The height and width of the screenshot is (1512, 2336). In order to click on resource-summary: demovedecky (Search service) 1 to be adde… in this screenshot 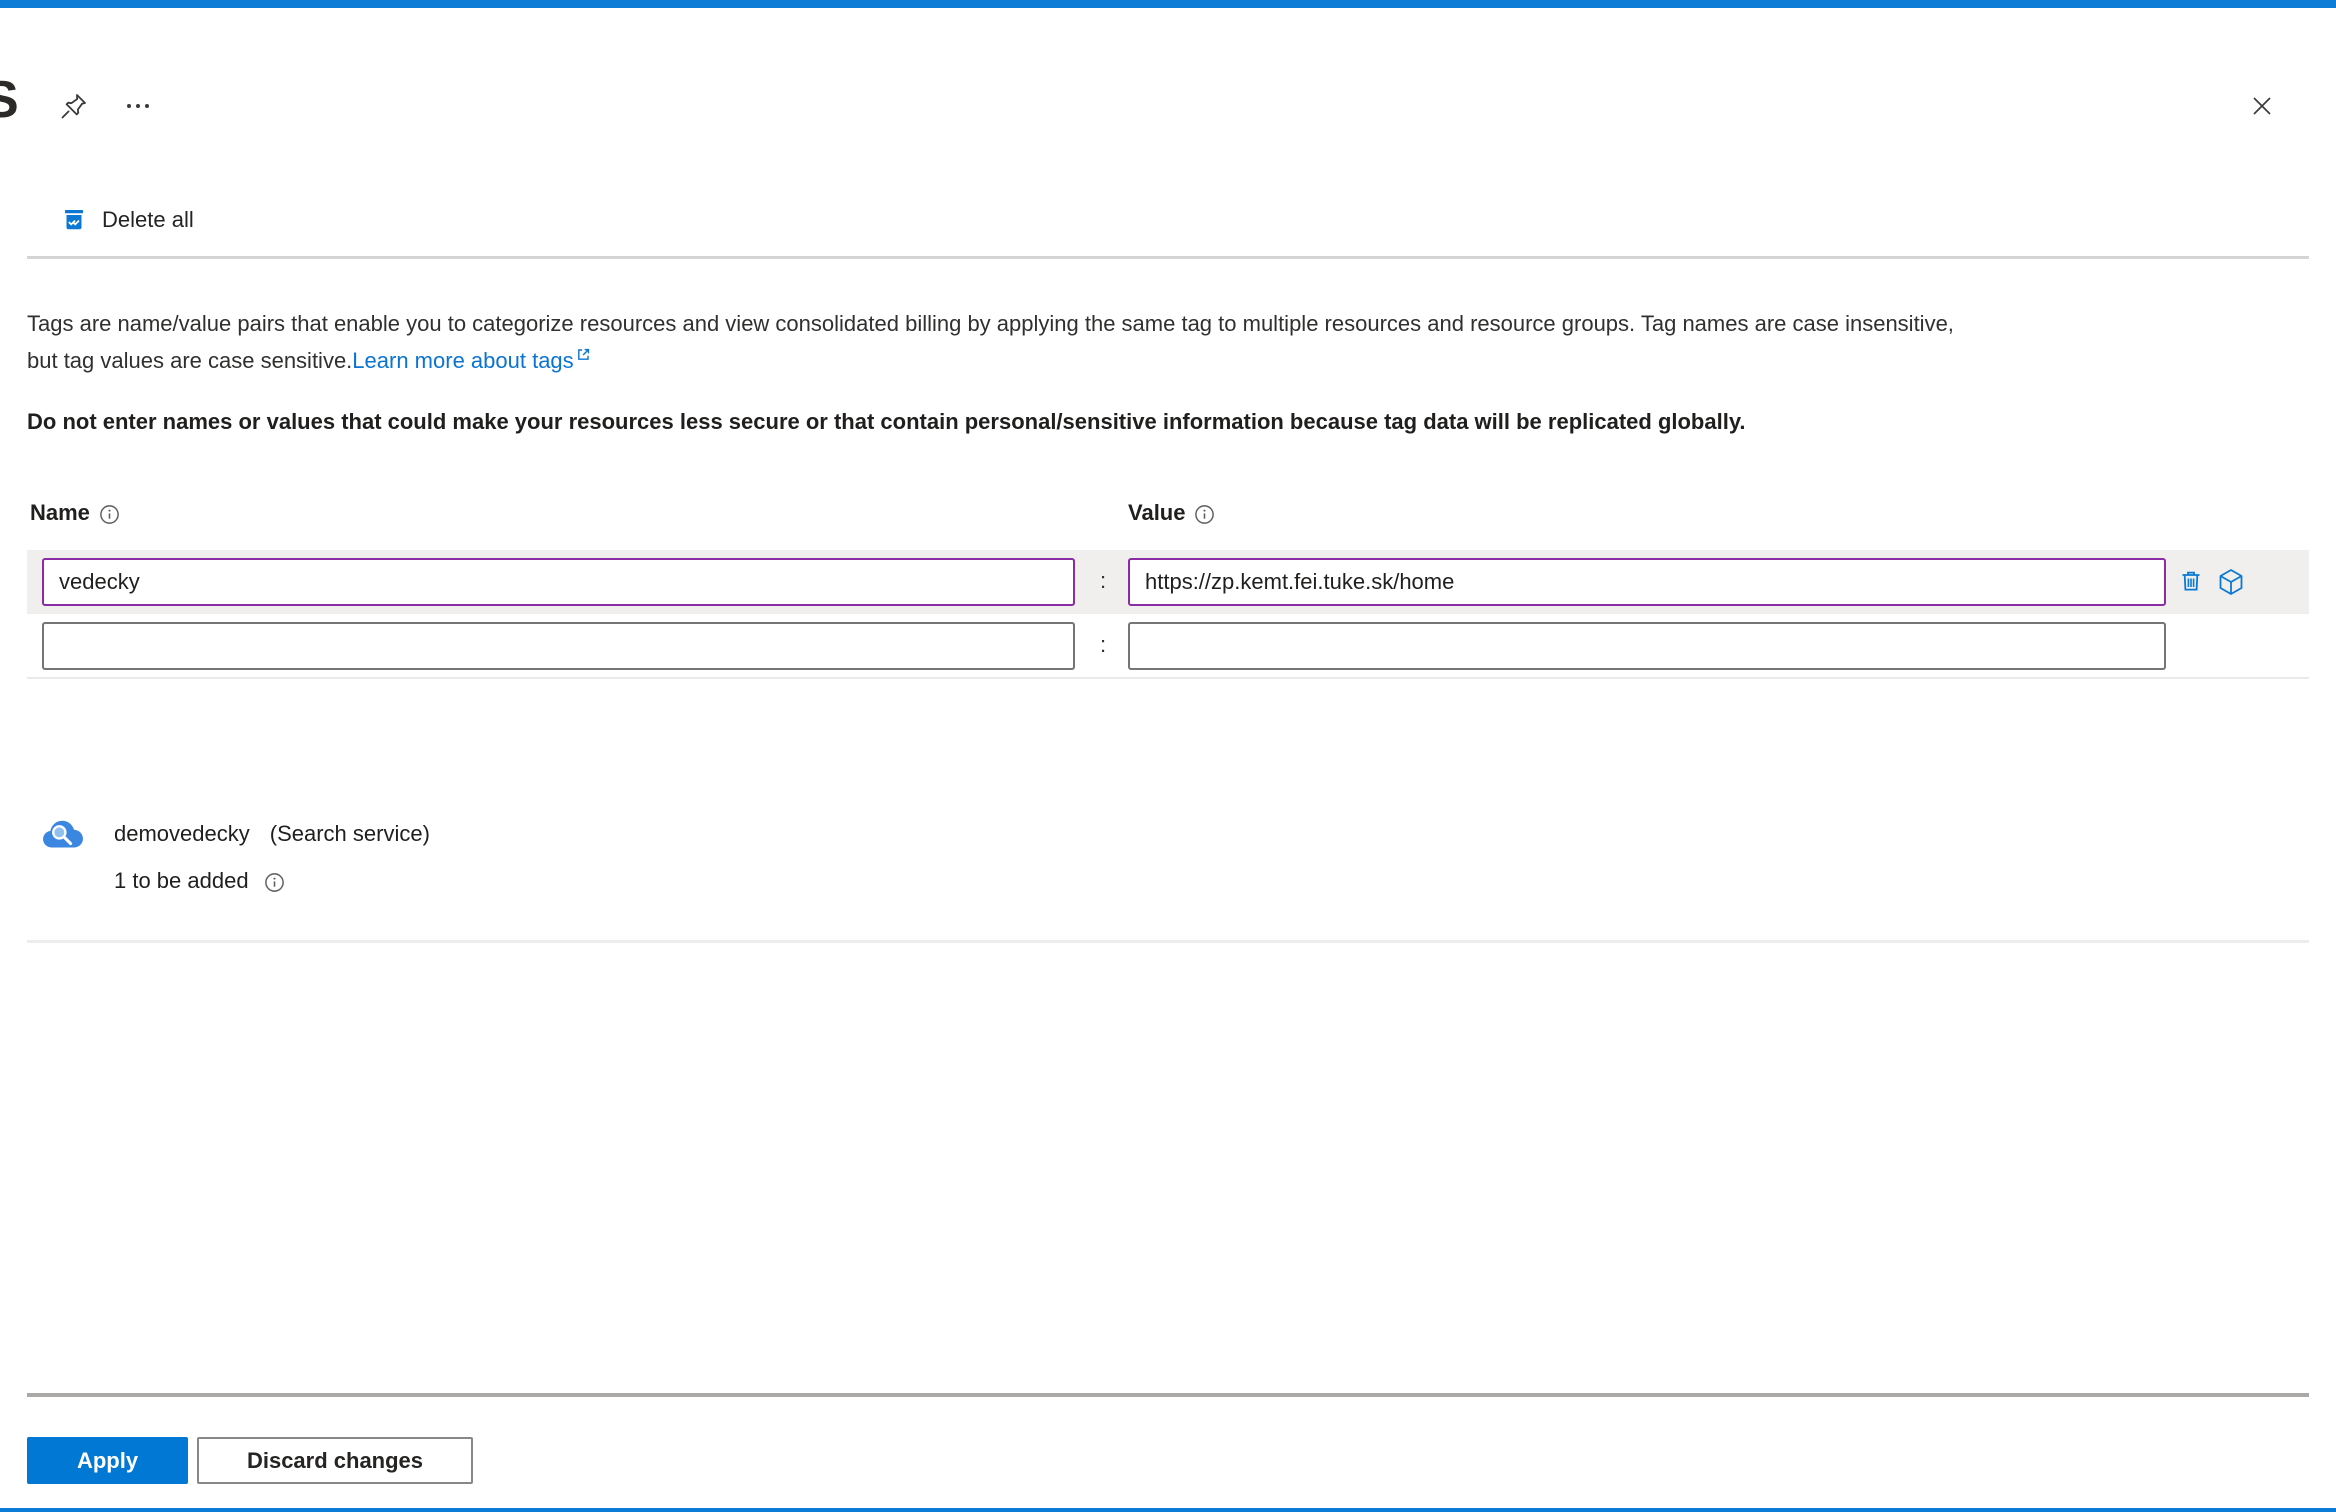, I will do `click(1168, 865)`.